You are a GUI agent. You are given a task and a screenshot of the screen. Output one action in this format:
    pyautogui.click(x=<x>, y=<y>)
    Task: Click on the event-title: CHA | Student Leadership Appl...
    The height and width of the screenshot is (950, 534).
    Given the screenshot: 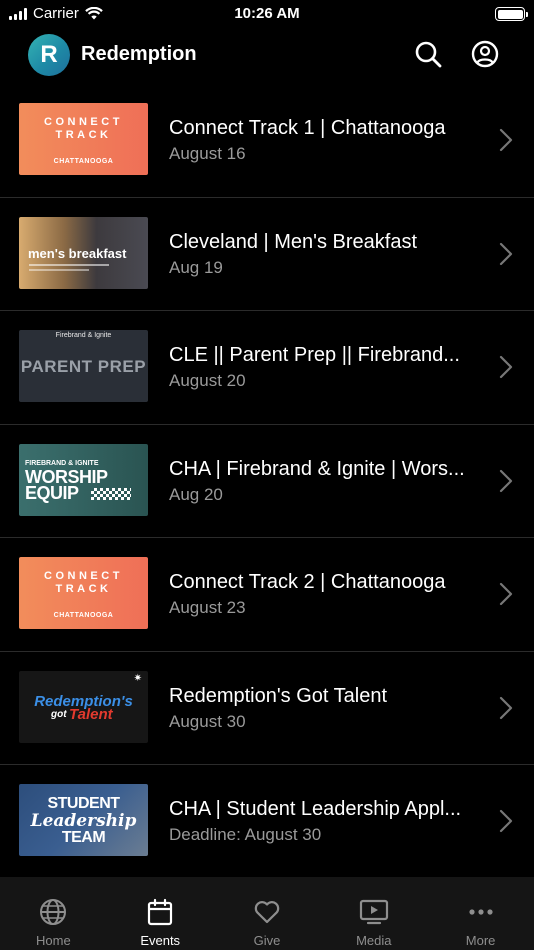 What is the action you would take?
    pyautogui.click(x=315, y=809)
    